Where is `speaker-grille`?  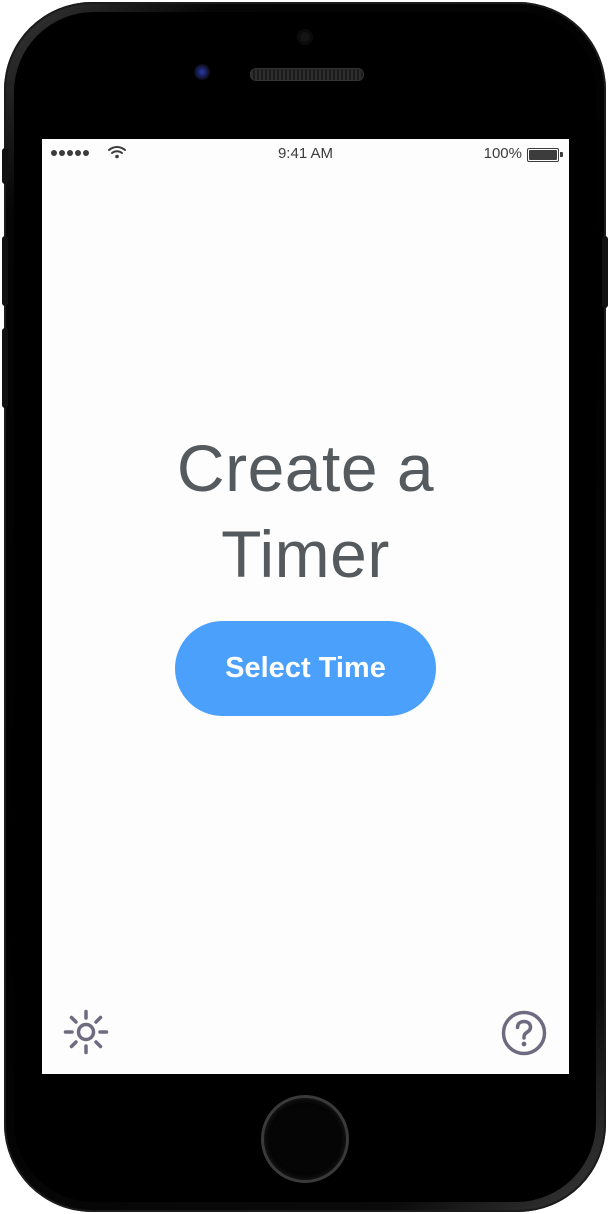 speaker-grille is located at coordinates (307, 74).